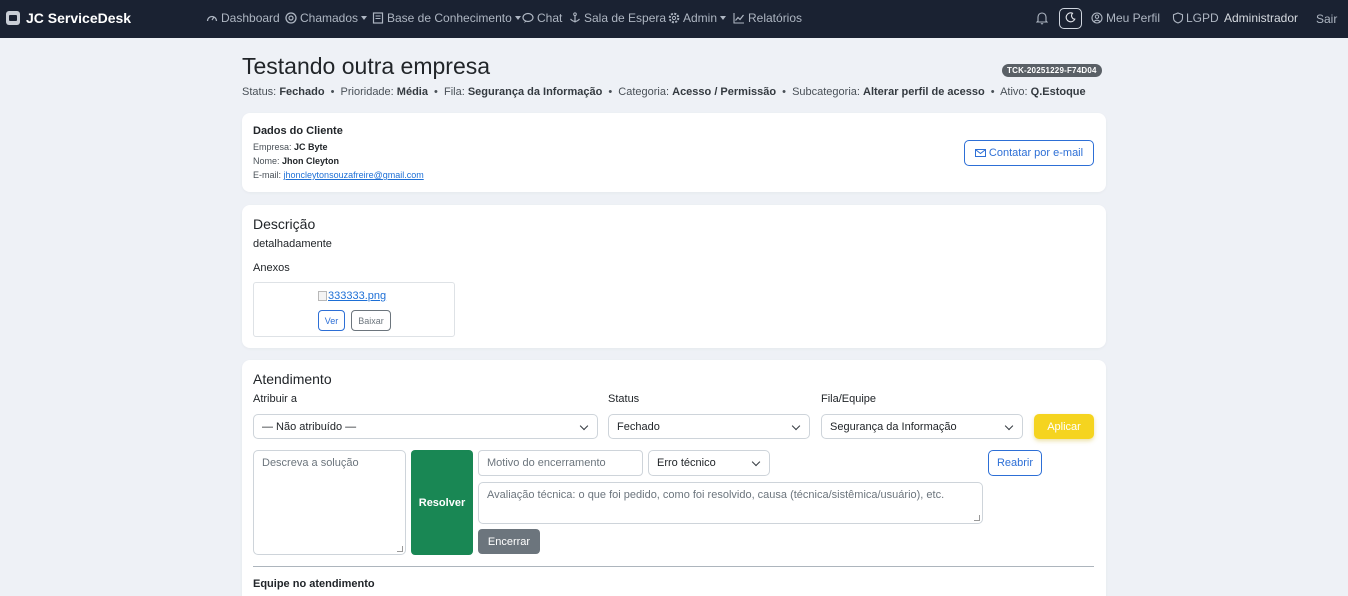 The width and height of the screenshot is (1348, 596). I want to click on brand-logo-icon, so click(13, 18).